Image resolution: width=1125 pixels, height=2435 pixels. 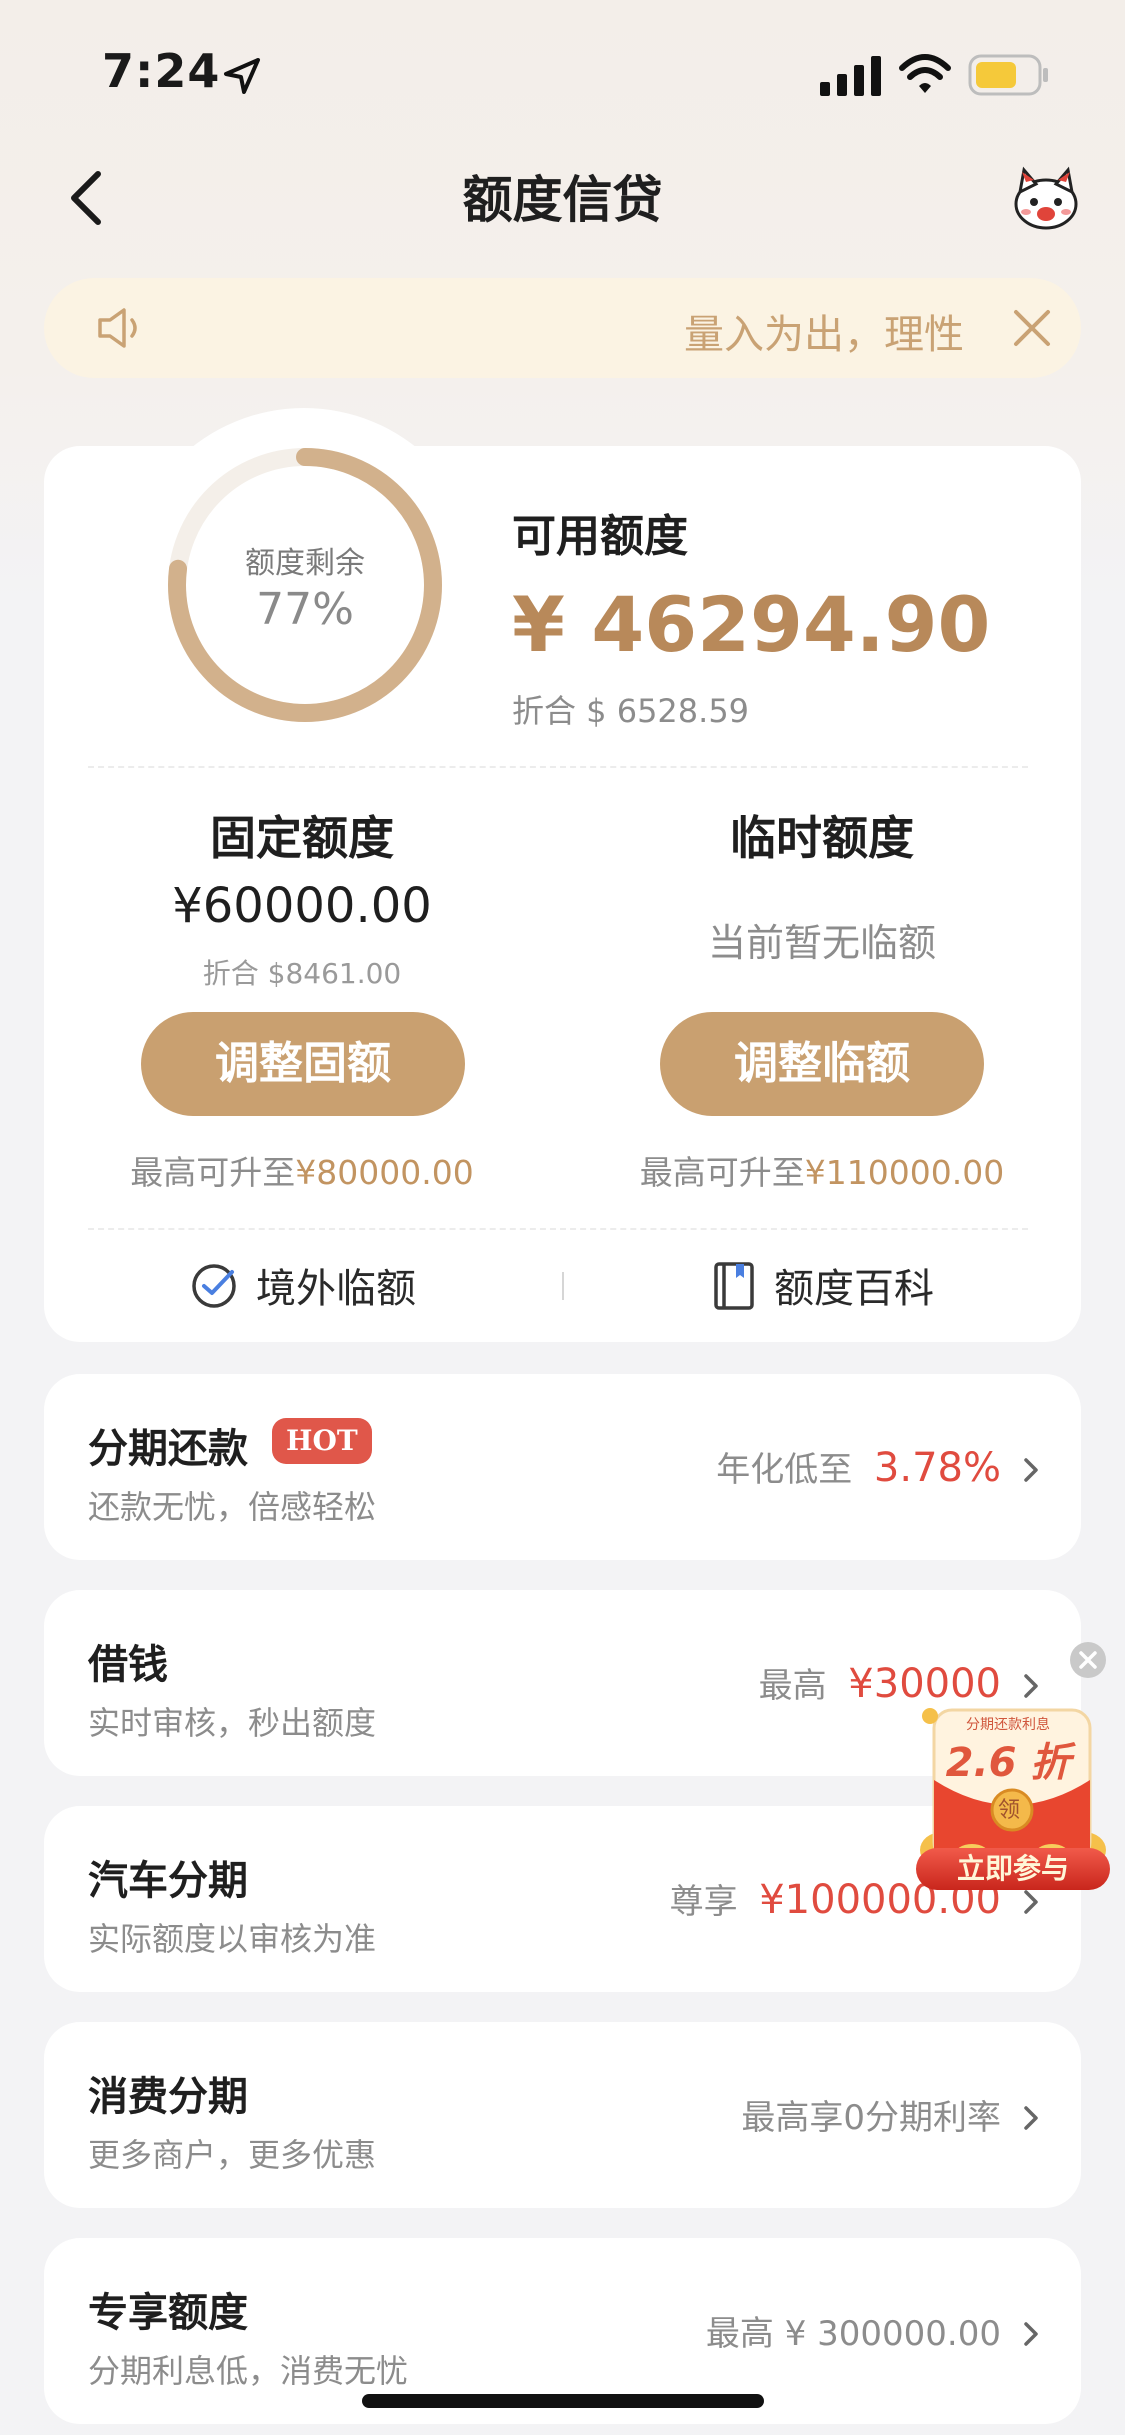 I want to click on service-card-consumer-installment: 消费分期 更多商户，更多优惠 最高享0分期利率, so click(x=562, y=2115).